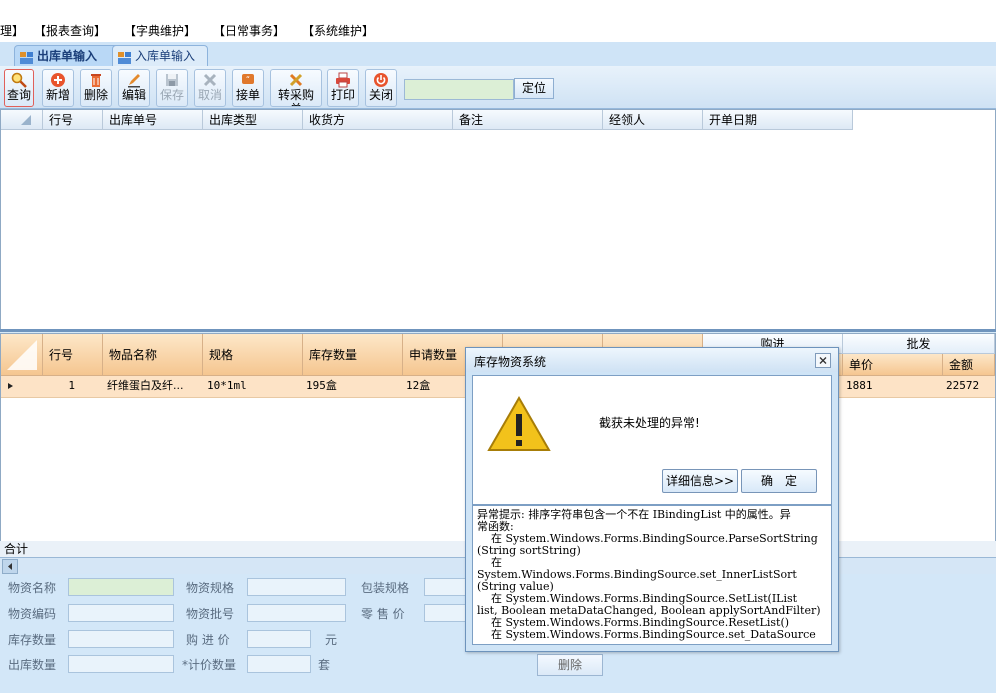 The image size is (996, 693). What do you see at coordinates (10, 566) in the screenshot?
I see `scroll-left-icon` at bounding box center [10, 566].